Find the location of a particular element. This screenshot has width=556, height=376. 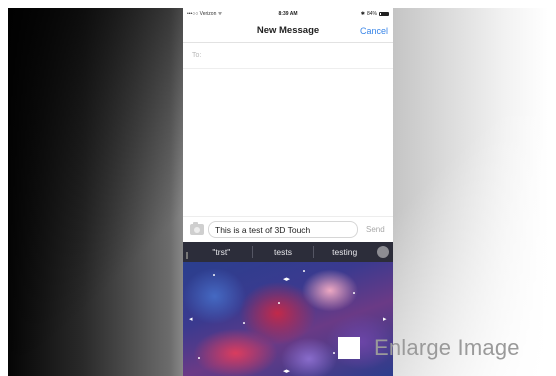

status-time: 8:39 AM is located at coordinates (288, 13).